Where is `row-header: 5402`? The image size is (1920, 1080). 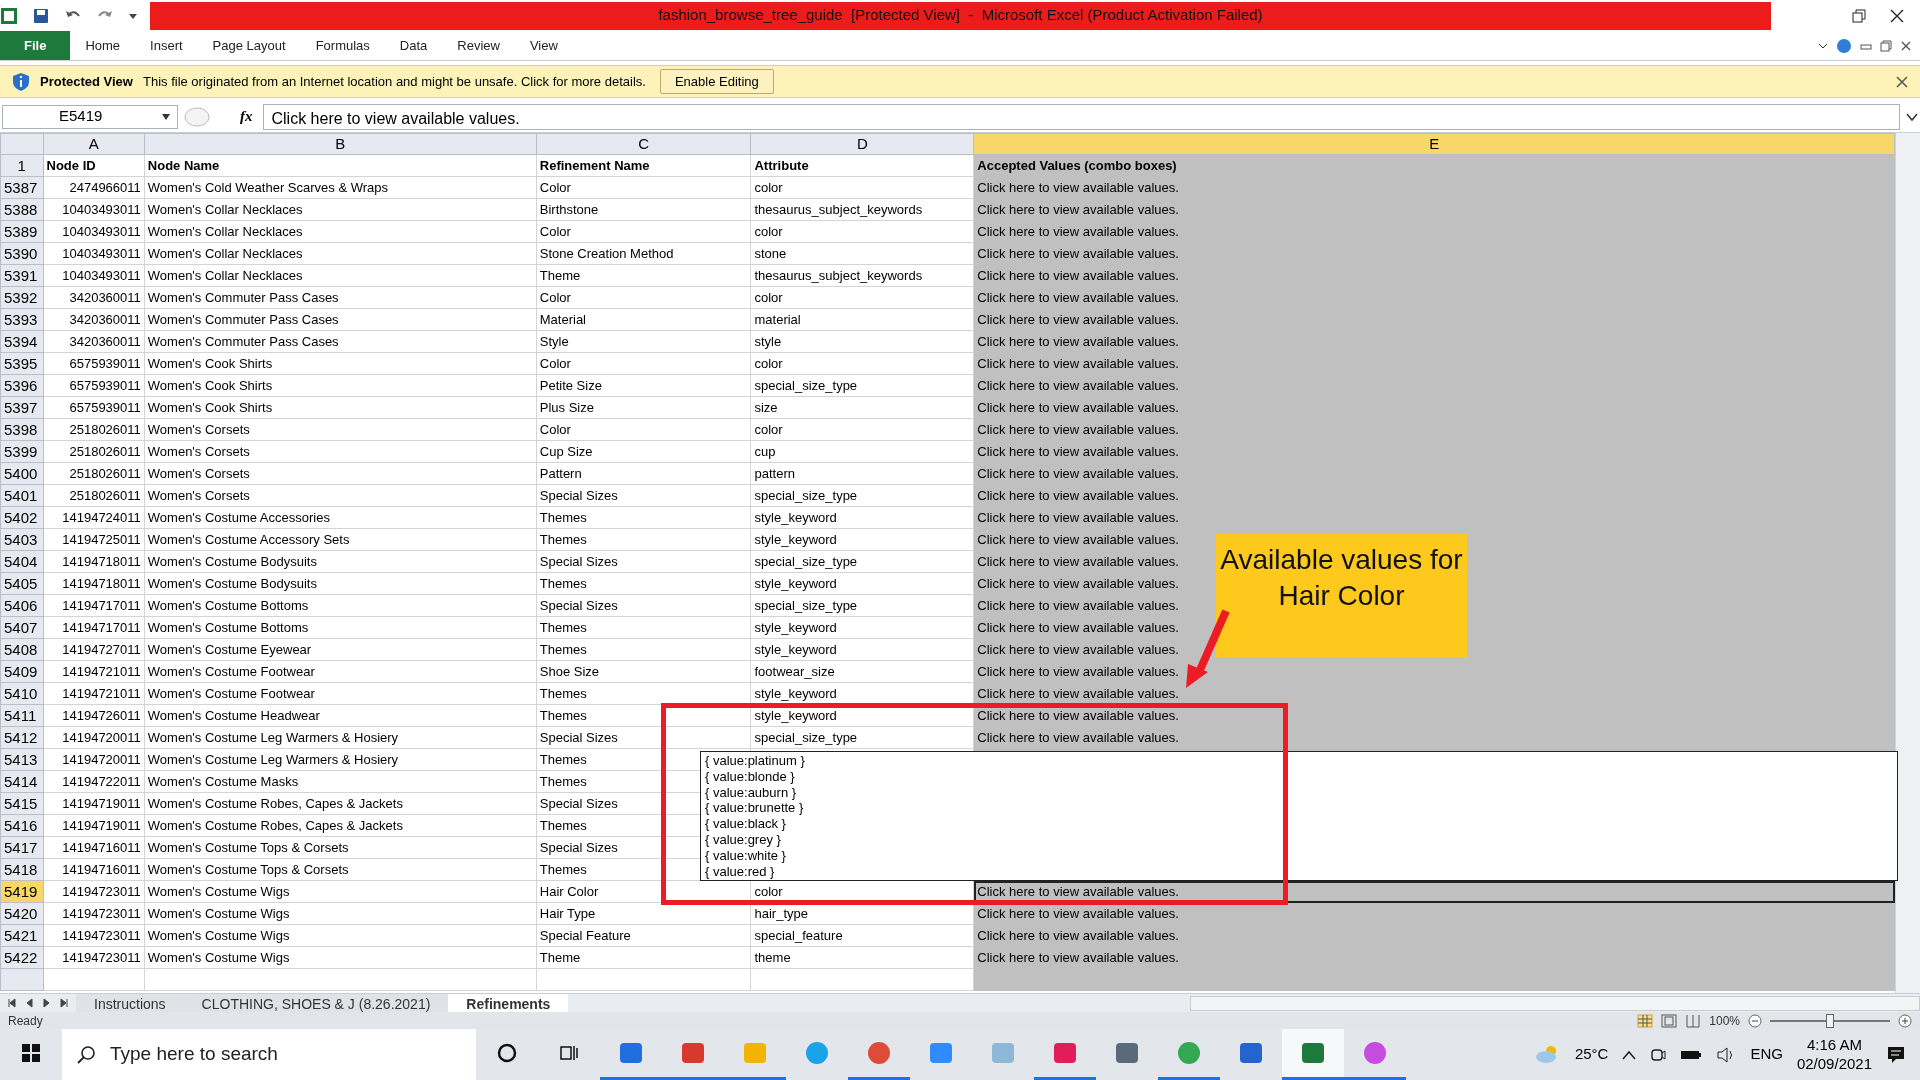
row-header: 5402 is located at coordinates (22, 517).